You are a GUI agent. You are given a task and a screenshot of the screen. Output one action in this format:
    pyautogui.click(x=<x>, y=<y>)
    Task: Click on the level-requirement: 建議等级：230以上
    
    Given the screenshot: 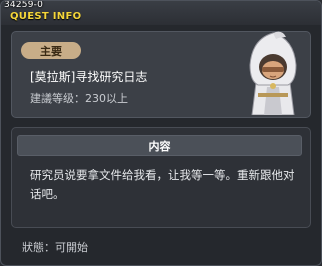 What is the action you would take?
    pyautogui.click(x=79, y=98)
    